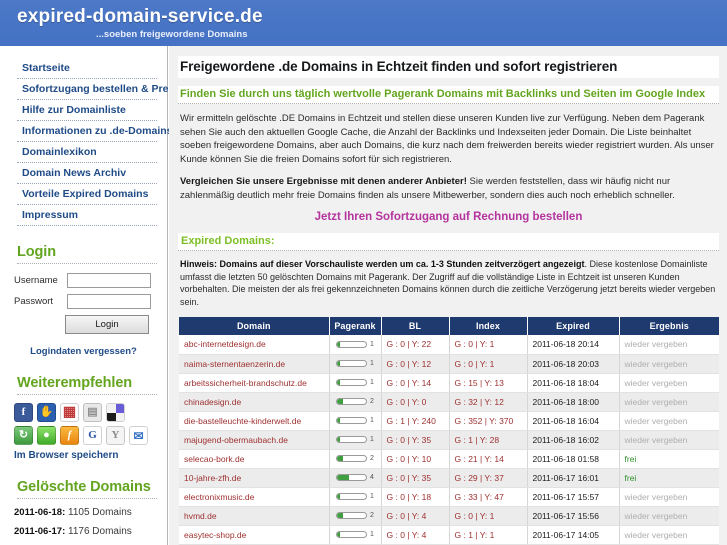 The height and width of the screenshot is (545, 727). What do you see at coordinates (254, 383) in the screenshot?
I see `cell-domain: arbeitssicherheit-brandschutz.de` at bounding box center [254, 383].